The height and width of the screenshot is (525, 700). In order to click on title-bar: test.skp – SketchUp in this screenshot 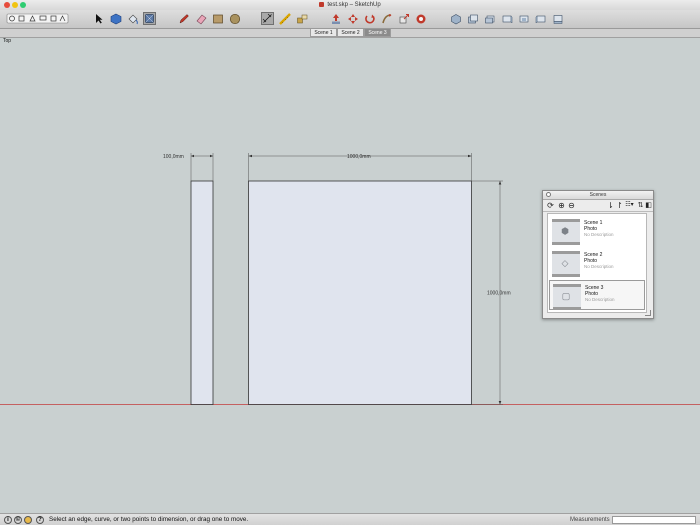, I will do `click(350, 5)`.